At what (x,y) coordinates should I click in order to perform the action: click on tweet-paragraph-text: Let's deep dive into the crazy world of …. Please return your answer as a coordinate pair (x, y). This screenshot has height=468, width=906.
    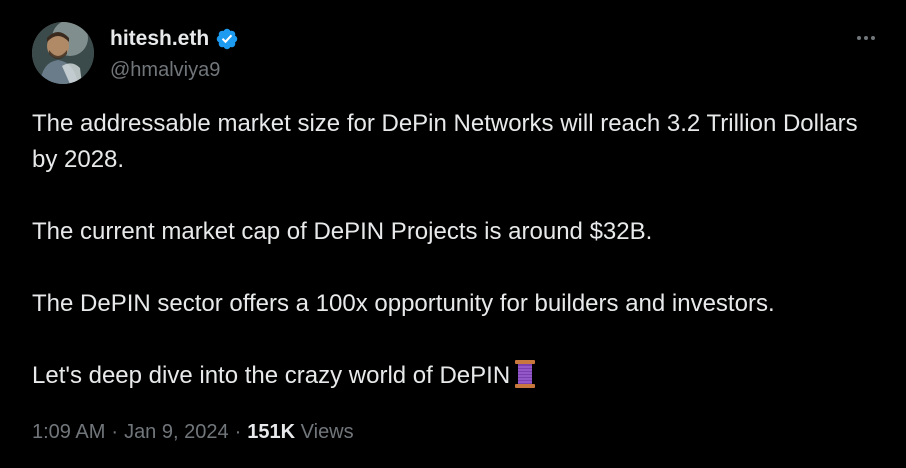
    Looking at the image, I should click on (271, 375).